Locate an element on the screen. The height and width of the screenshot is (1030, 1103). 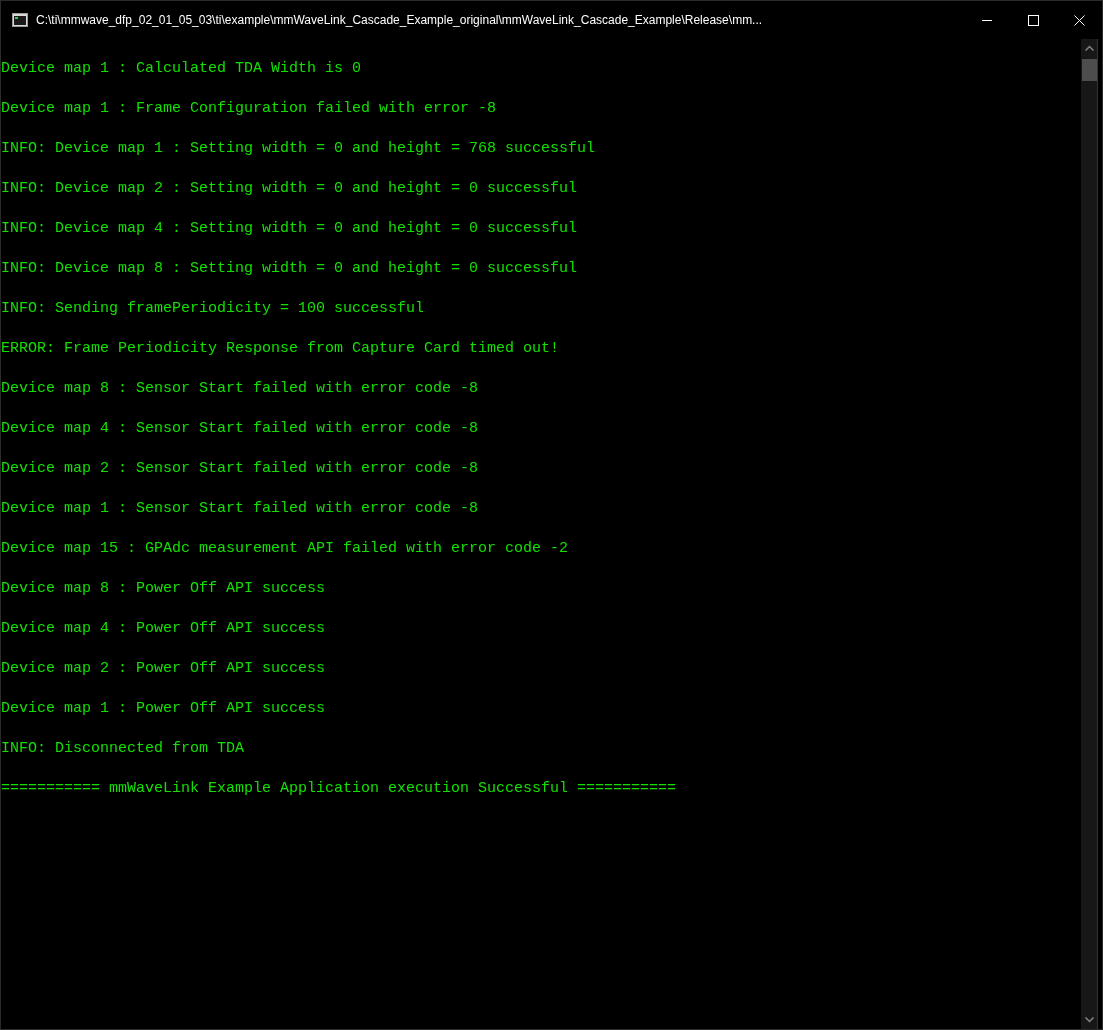
console-line: Device map 1 : Power Off API success is located at coordinates (163, 709).